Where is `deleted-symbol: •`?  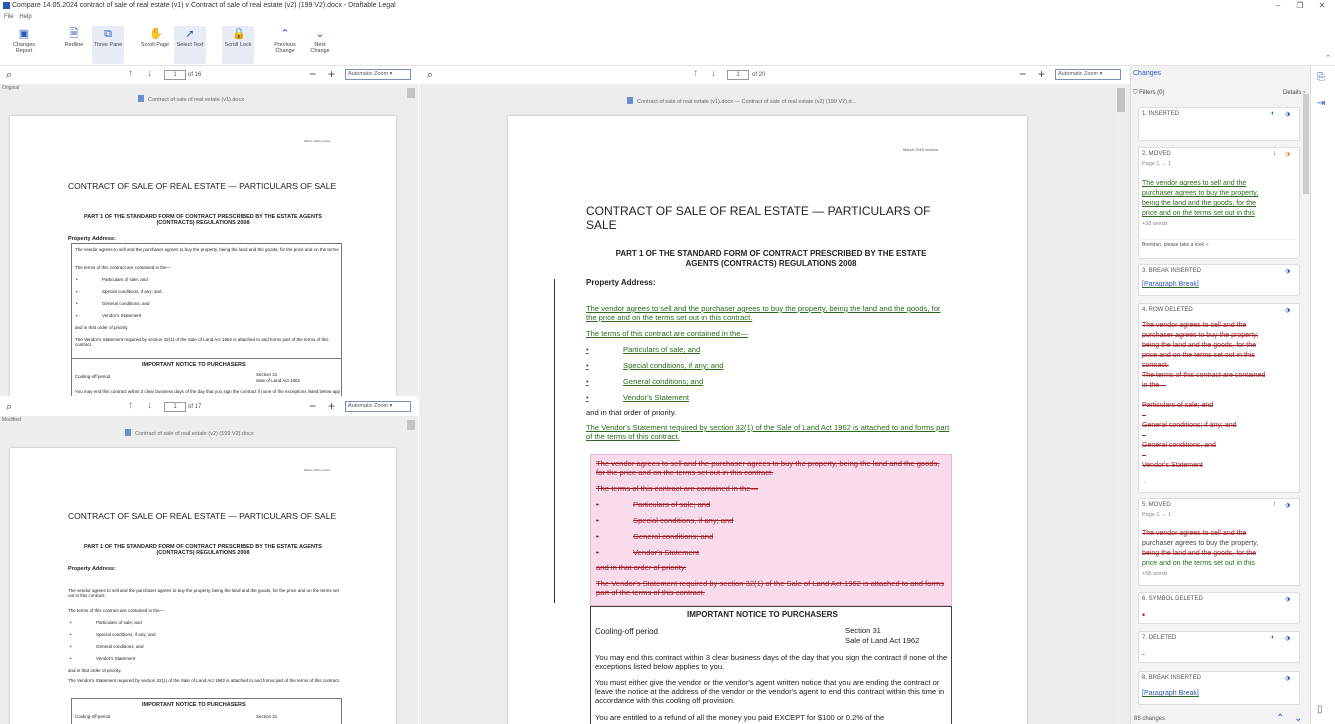 deleted-symbol: • is located at coordinates (1144, 615).